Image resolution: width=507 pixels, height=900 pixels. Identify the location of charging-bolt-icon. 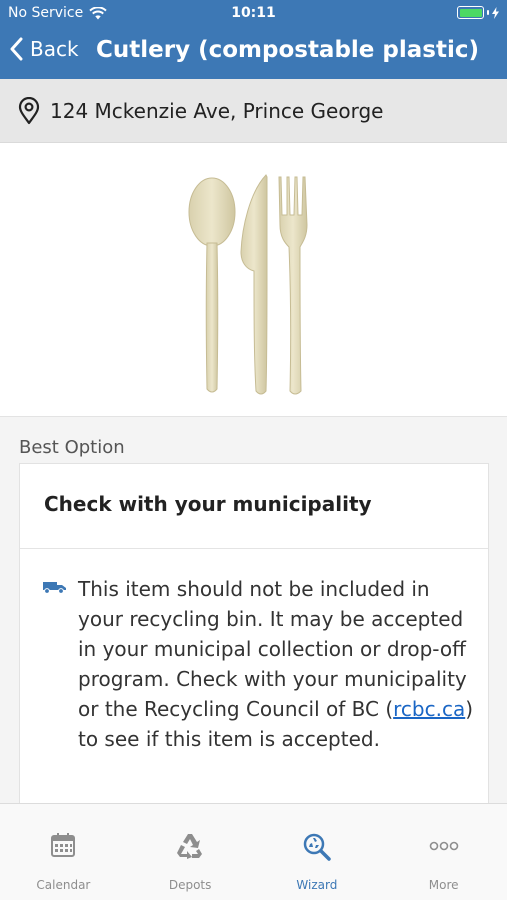
(495, 12).